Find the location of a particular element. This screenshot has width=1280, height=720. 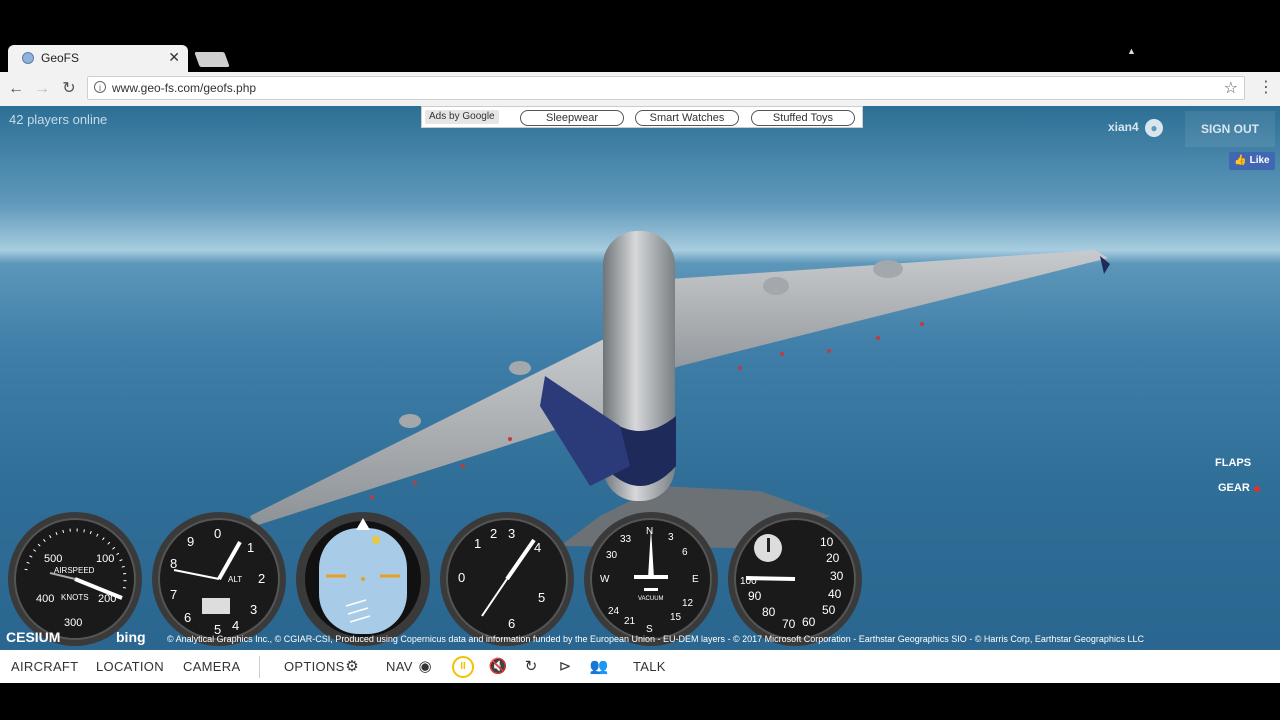

svg-text: 10 is located at coordinates (827, 542).